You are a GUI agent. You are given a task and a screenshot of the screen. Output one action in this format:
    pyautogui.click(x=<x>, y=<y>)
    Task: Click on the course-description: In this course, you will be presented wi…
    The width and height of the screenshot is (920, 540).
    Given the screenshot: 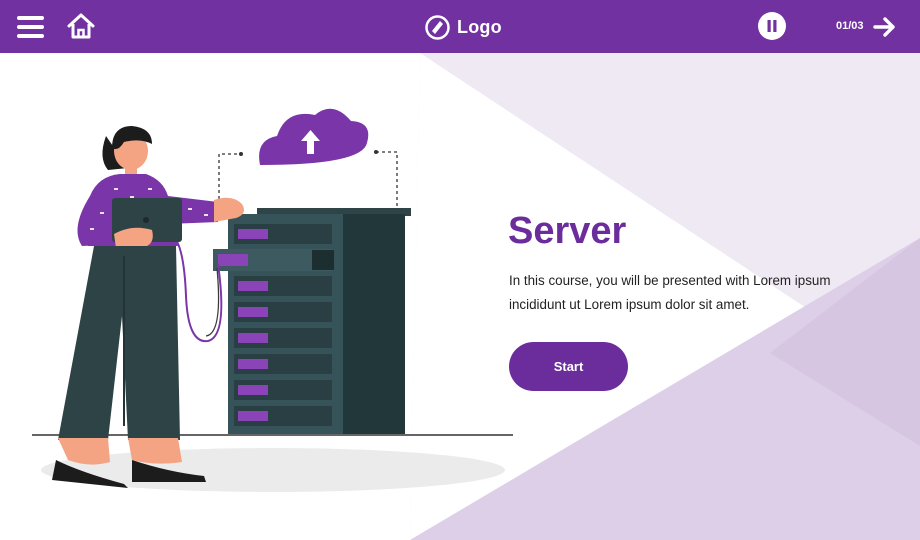 What is the action you would take?
    pyautogui.click(x=670, y=292)
    